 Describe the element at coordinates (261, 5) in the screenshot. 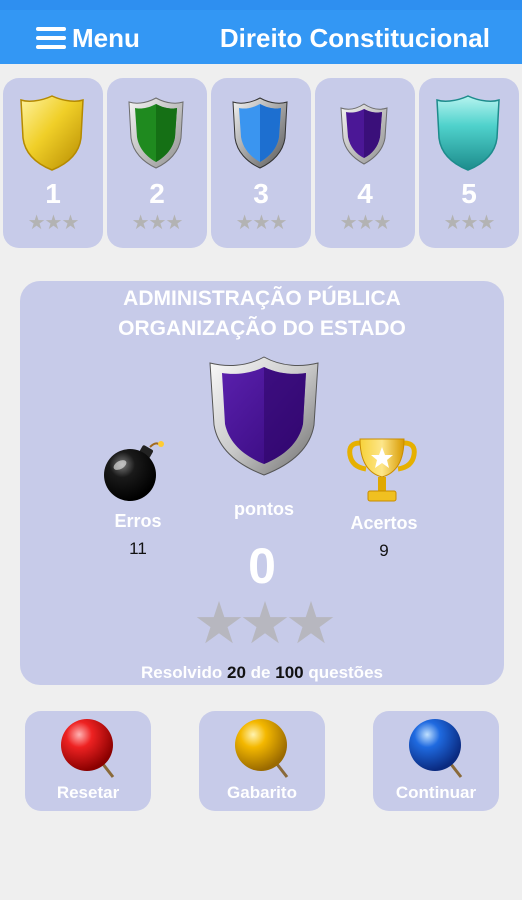

I see `status-bar` at that location.